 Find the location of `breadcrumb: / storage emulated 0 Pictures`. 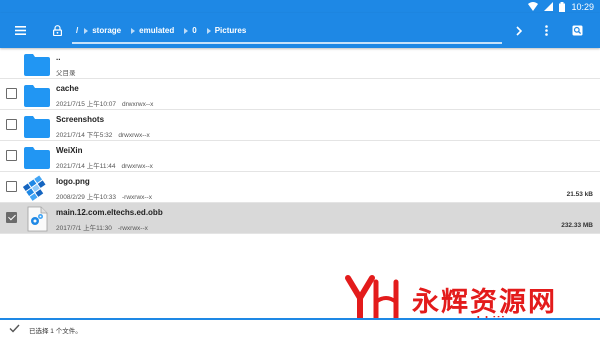

breadcrumb: / storage emulated 0 Pictures is located at coordinates (287, 30).